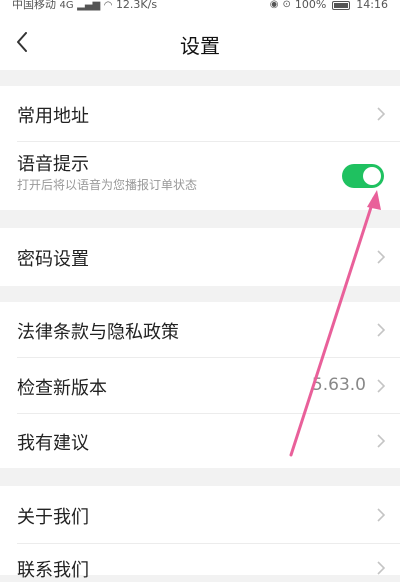 This screenshot has width=400, height=582. What do you see at coordinates (53, 570) in the screenshot?
I see `contact-label: 联系我们` at bounding box center [53, 570].